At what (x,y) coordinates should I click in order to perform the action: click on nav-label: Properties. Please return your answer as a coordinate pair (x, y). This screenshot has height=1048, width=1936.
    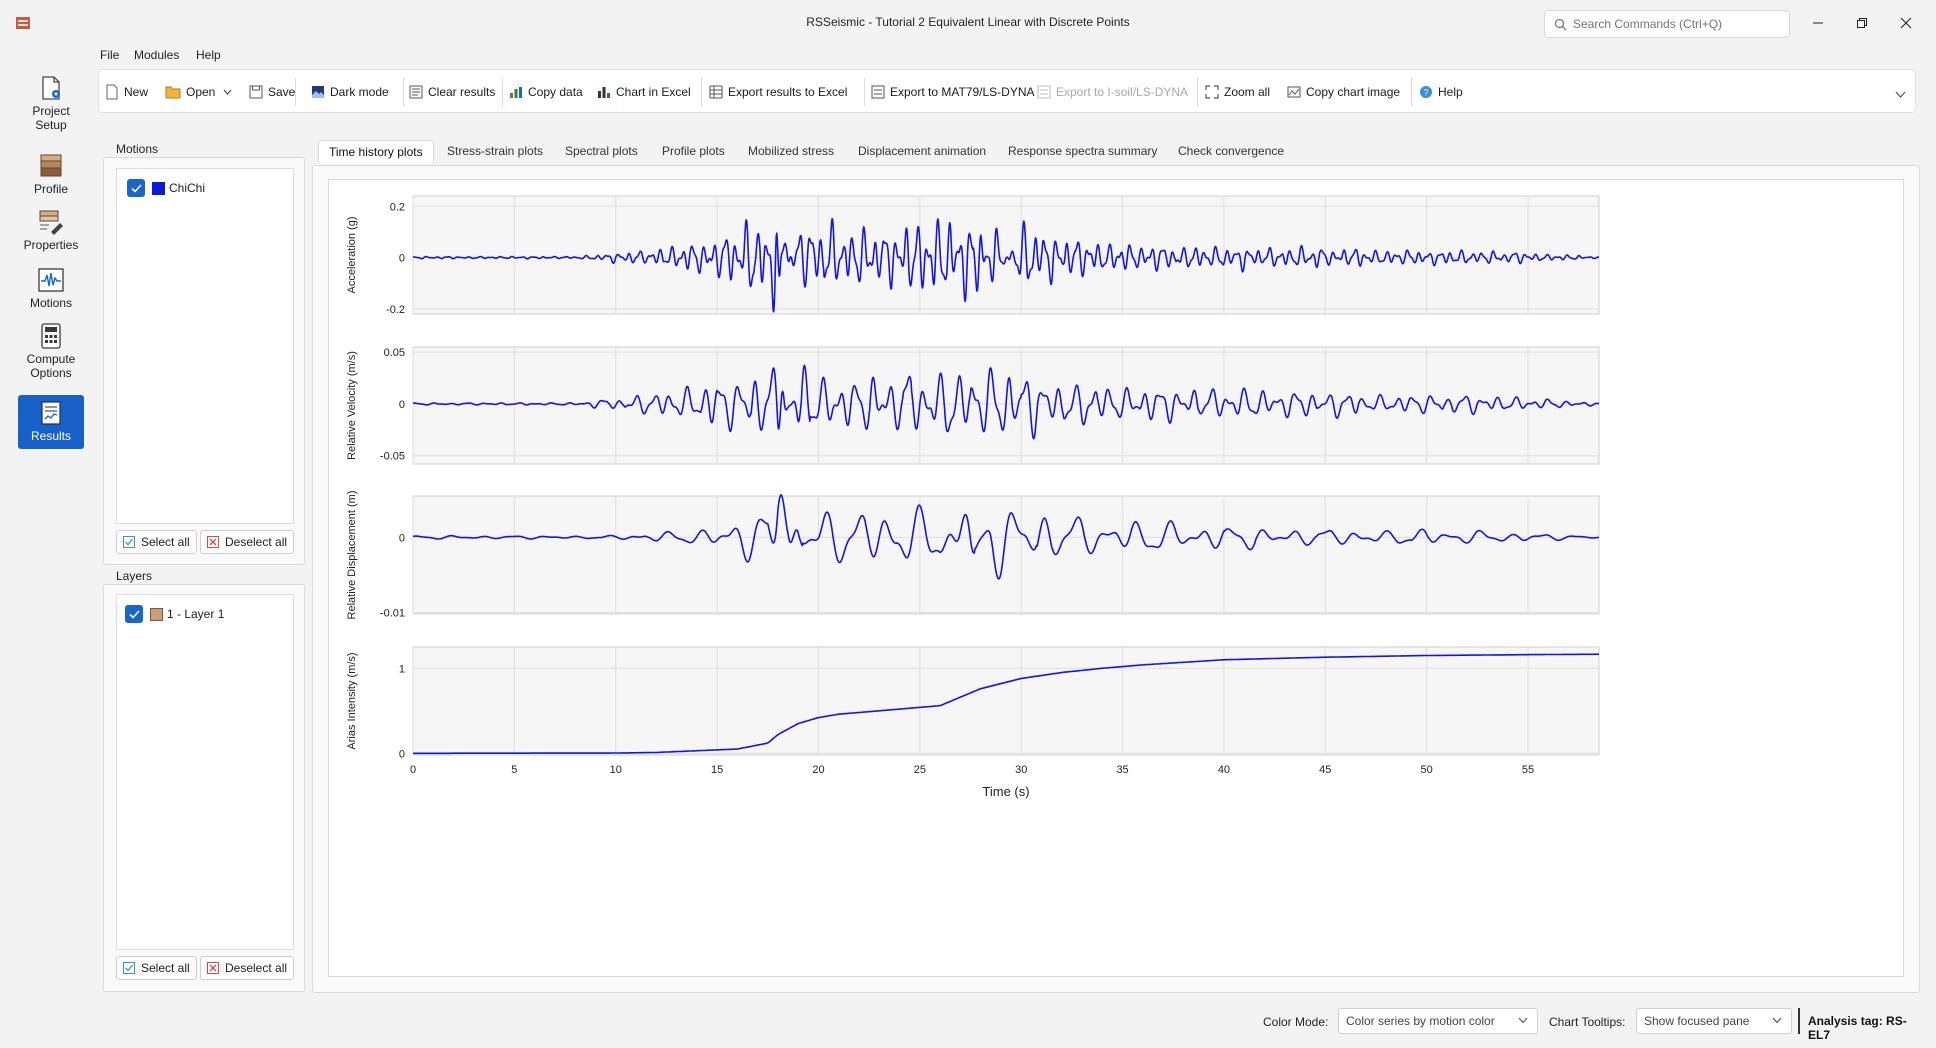
    Looking at the image, I should click on (51, 245).